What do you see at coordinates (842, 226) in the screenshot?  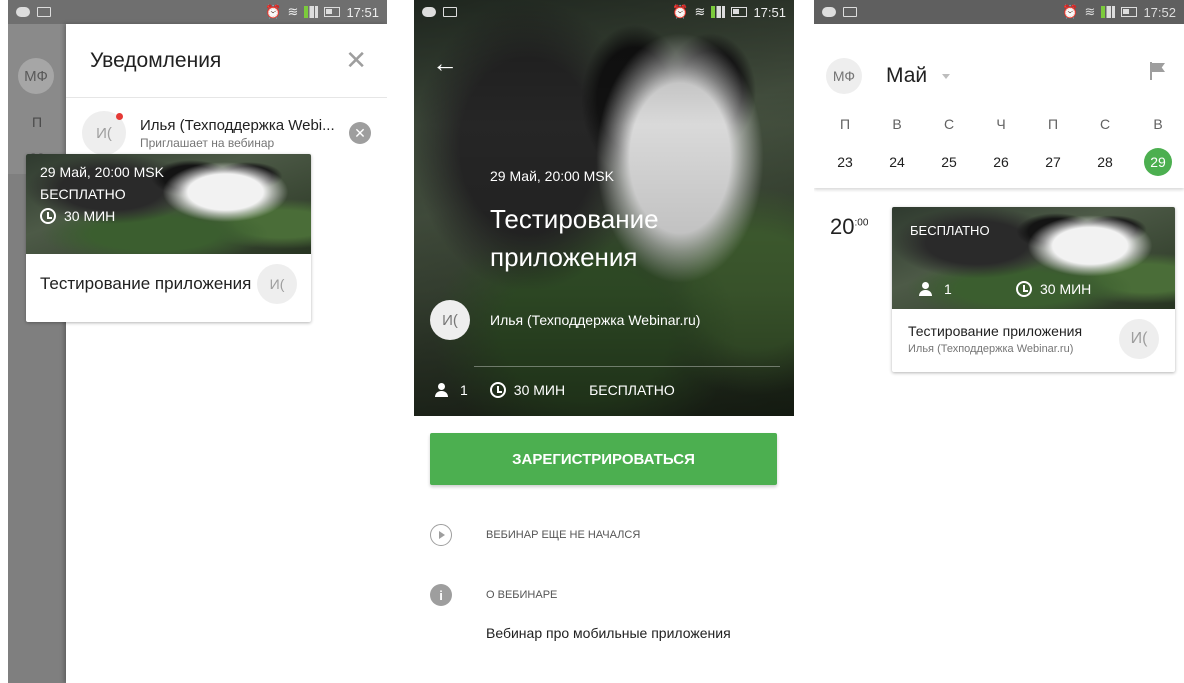 I see `hour-value: 20` at bounding box center [842, 226].